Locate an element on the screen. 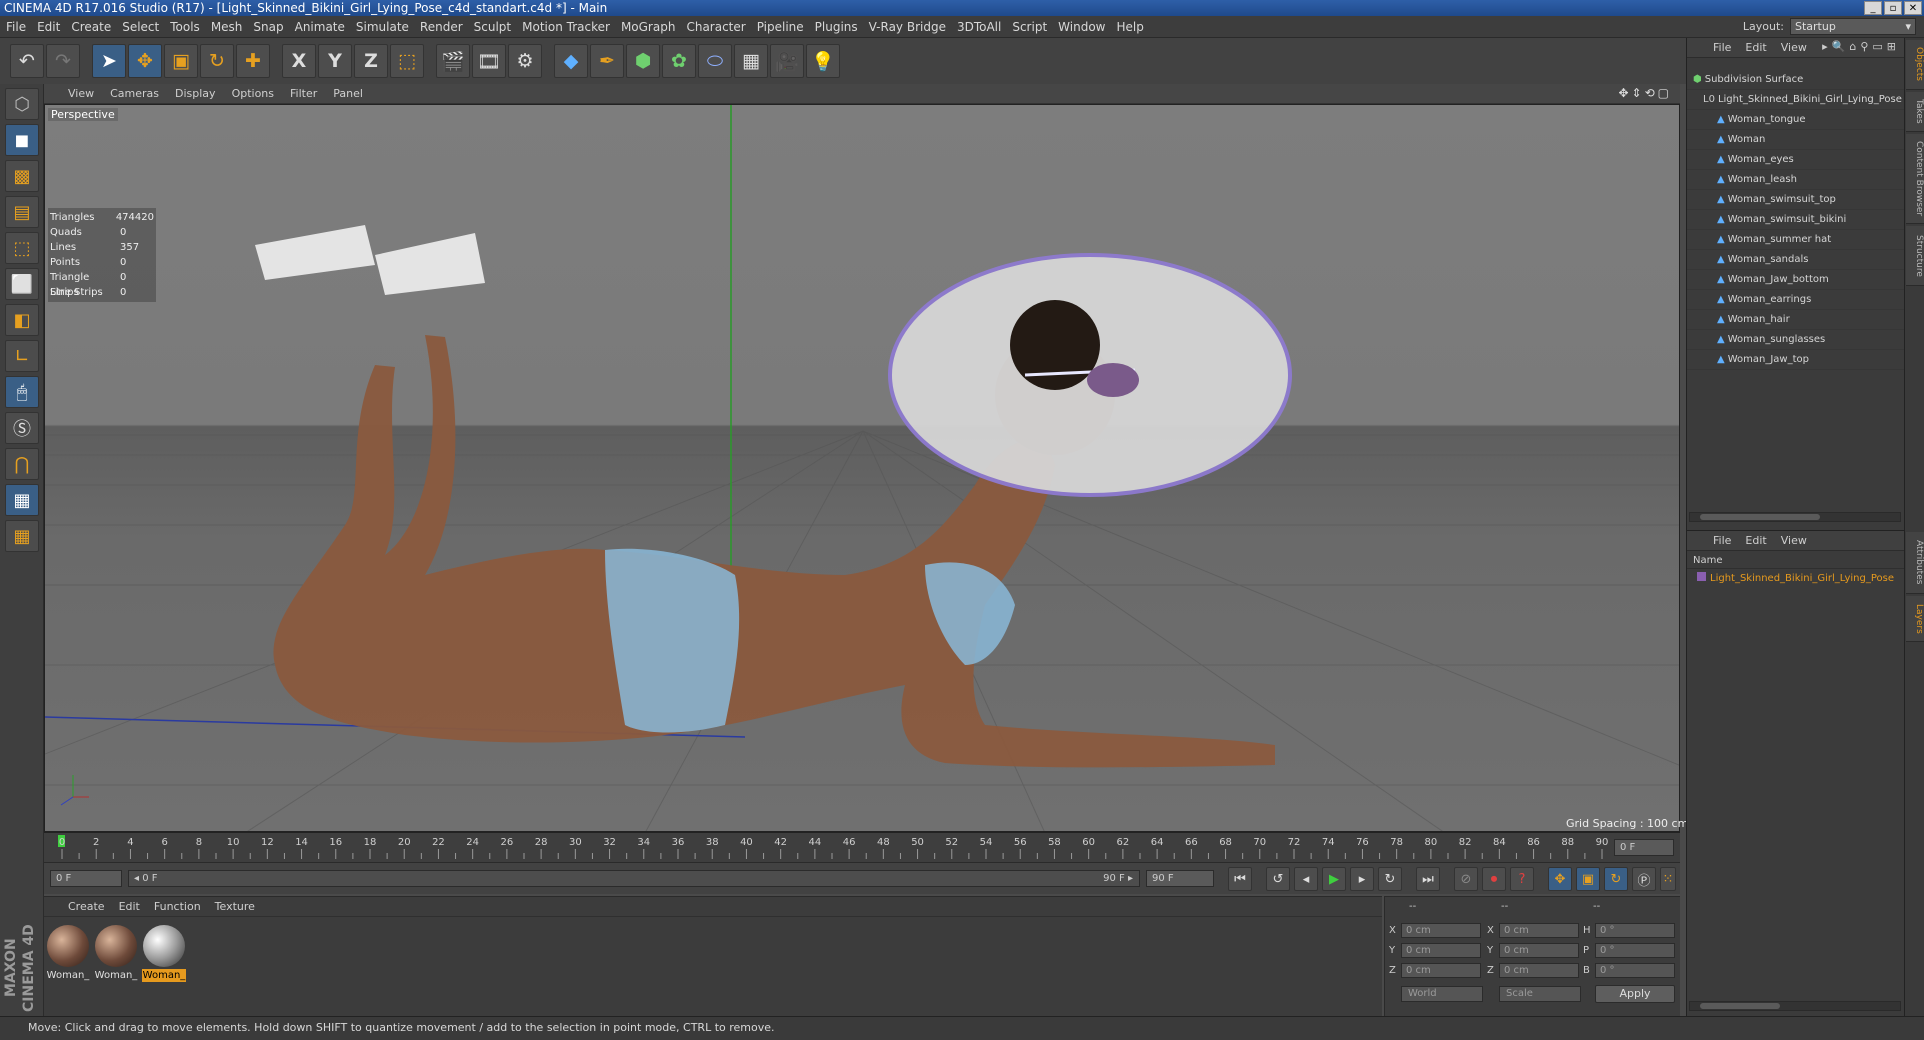 The image size is (1924, 1040). tab-layers: Layers is located at coordinates (1915, 619).